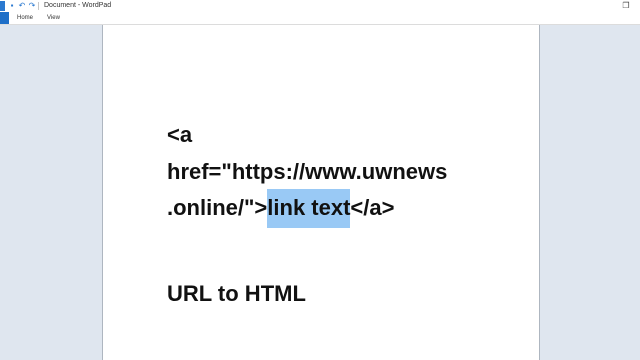 Image resolution: width=640 pixels, height=360 pixels. What do you see at coordinates (179, 135) in the screenshot?
I see `document-line-1: <a` at bounding box center [179, 135].